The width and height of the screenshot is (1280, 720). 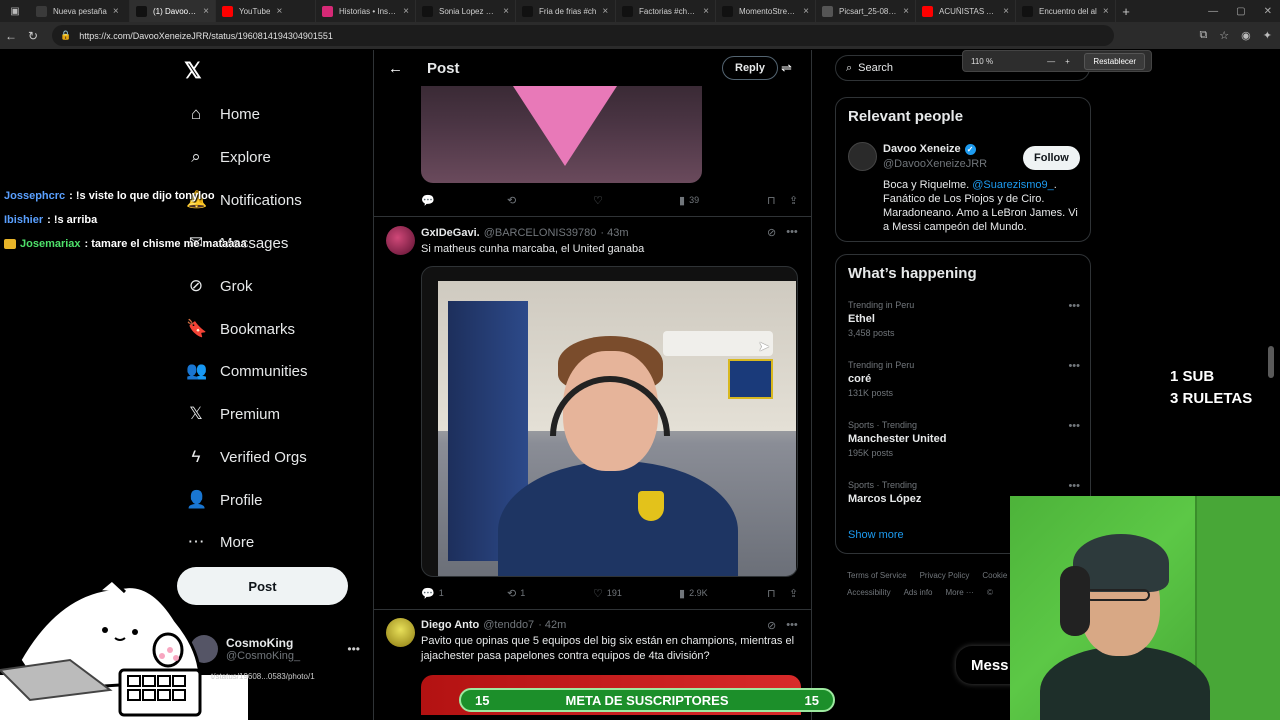 What do you see at coordinates (1114, 61) in the screenshot?
I see `zoom-reset-button: Restablecer` at bounding box center [1114, 61].